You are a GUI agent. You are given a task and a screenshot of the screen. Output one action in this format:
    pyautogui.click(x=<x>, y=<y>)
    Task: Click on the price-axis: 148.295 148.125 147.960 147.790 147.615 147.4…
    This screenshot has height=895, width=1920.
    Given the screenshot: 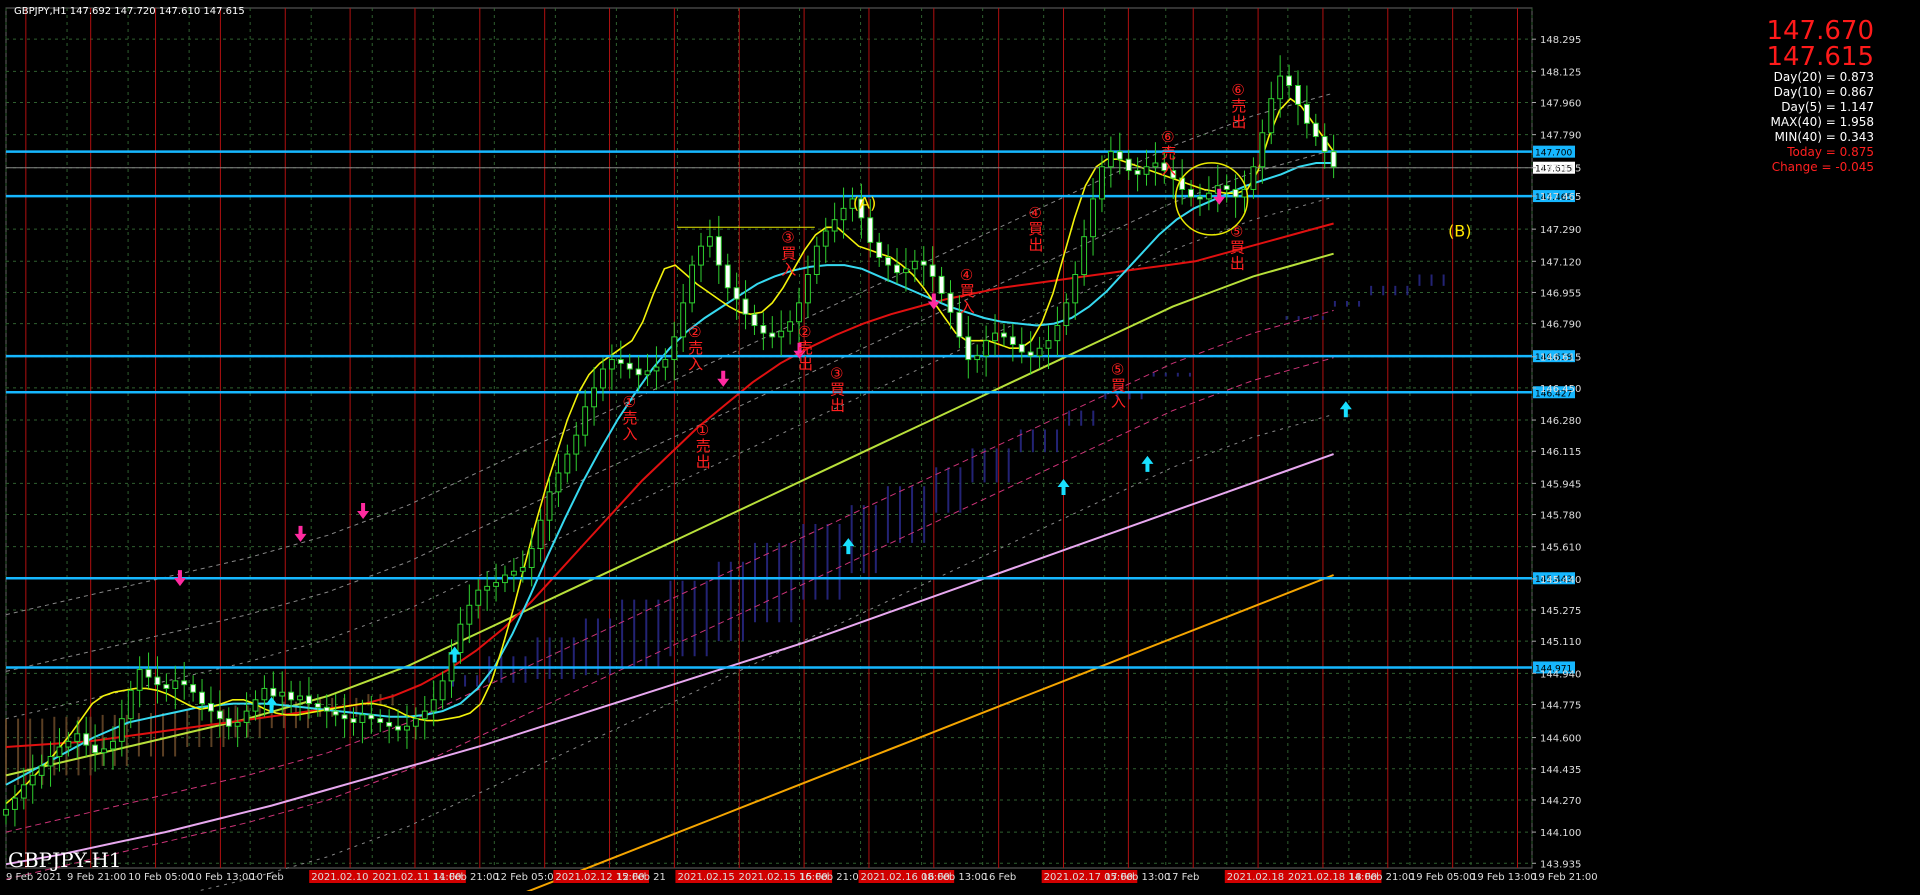 What is the action you would take?
    pyautogui.click(x=1556, y=452)
    